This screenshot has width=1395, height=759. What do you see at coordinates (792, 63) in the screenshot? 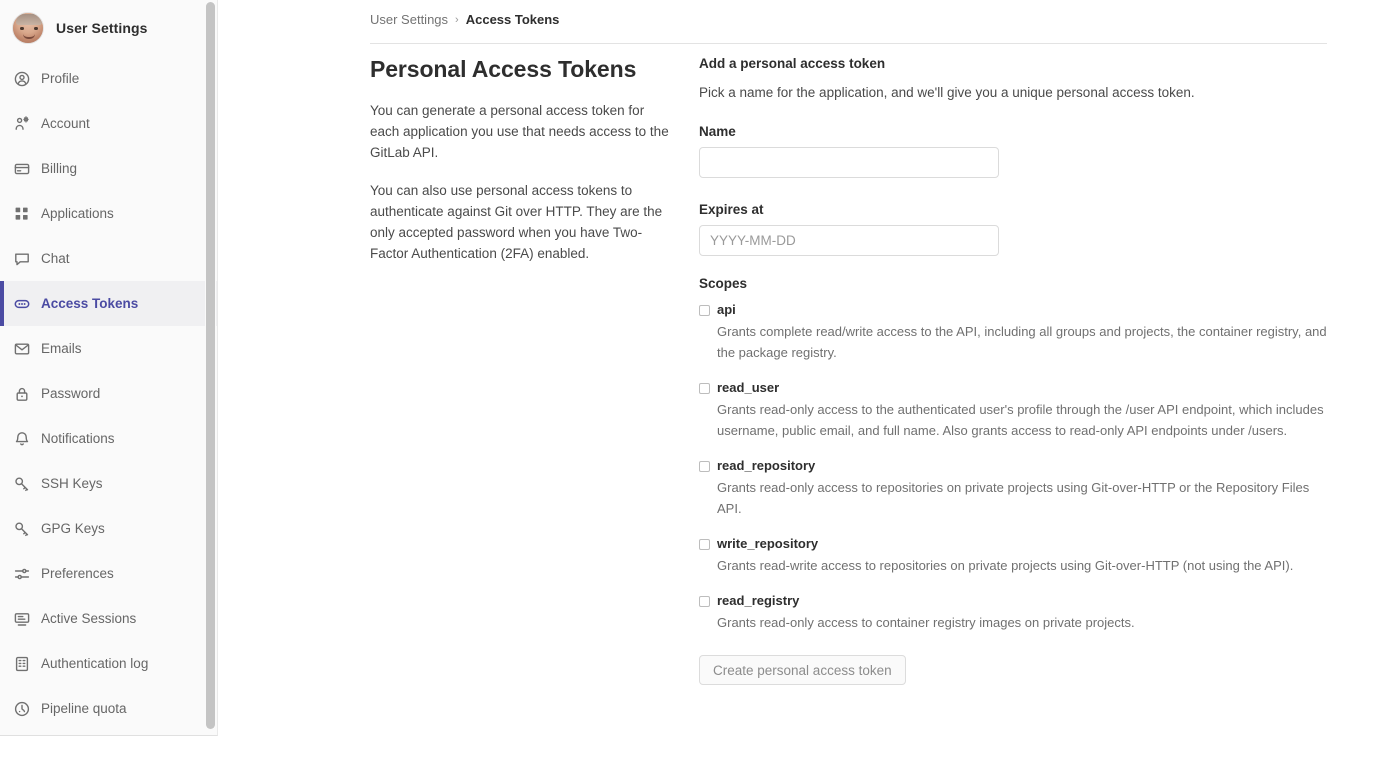
I see `form-heading: Add a personal access token` at bounding box center [792, 63].